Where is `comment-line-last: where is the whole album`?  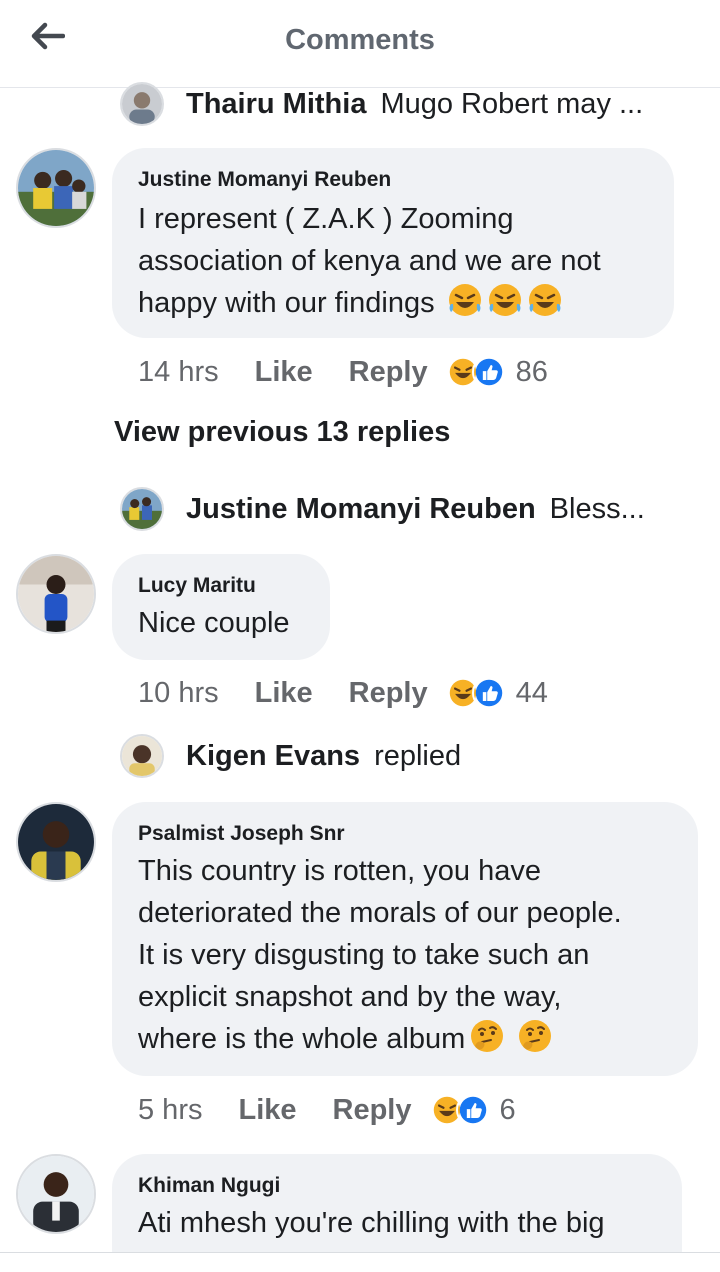 comment-line-last: where is the whole album is located at coordinates (380, 1039).